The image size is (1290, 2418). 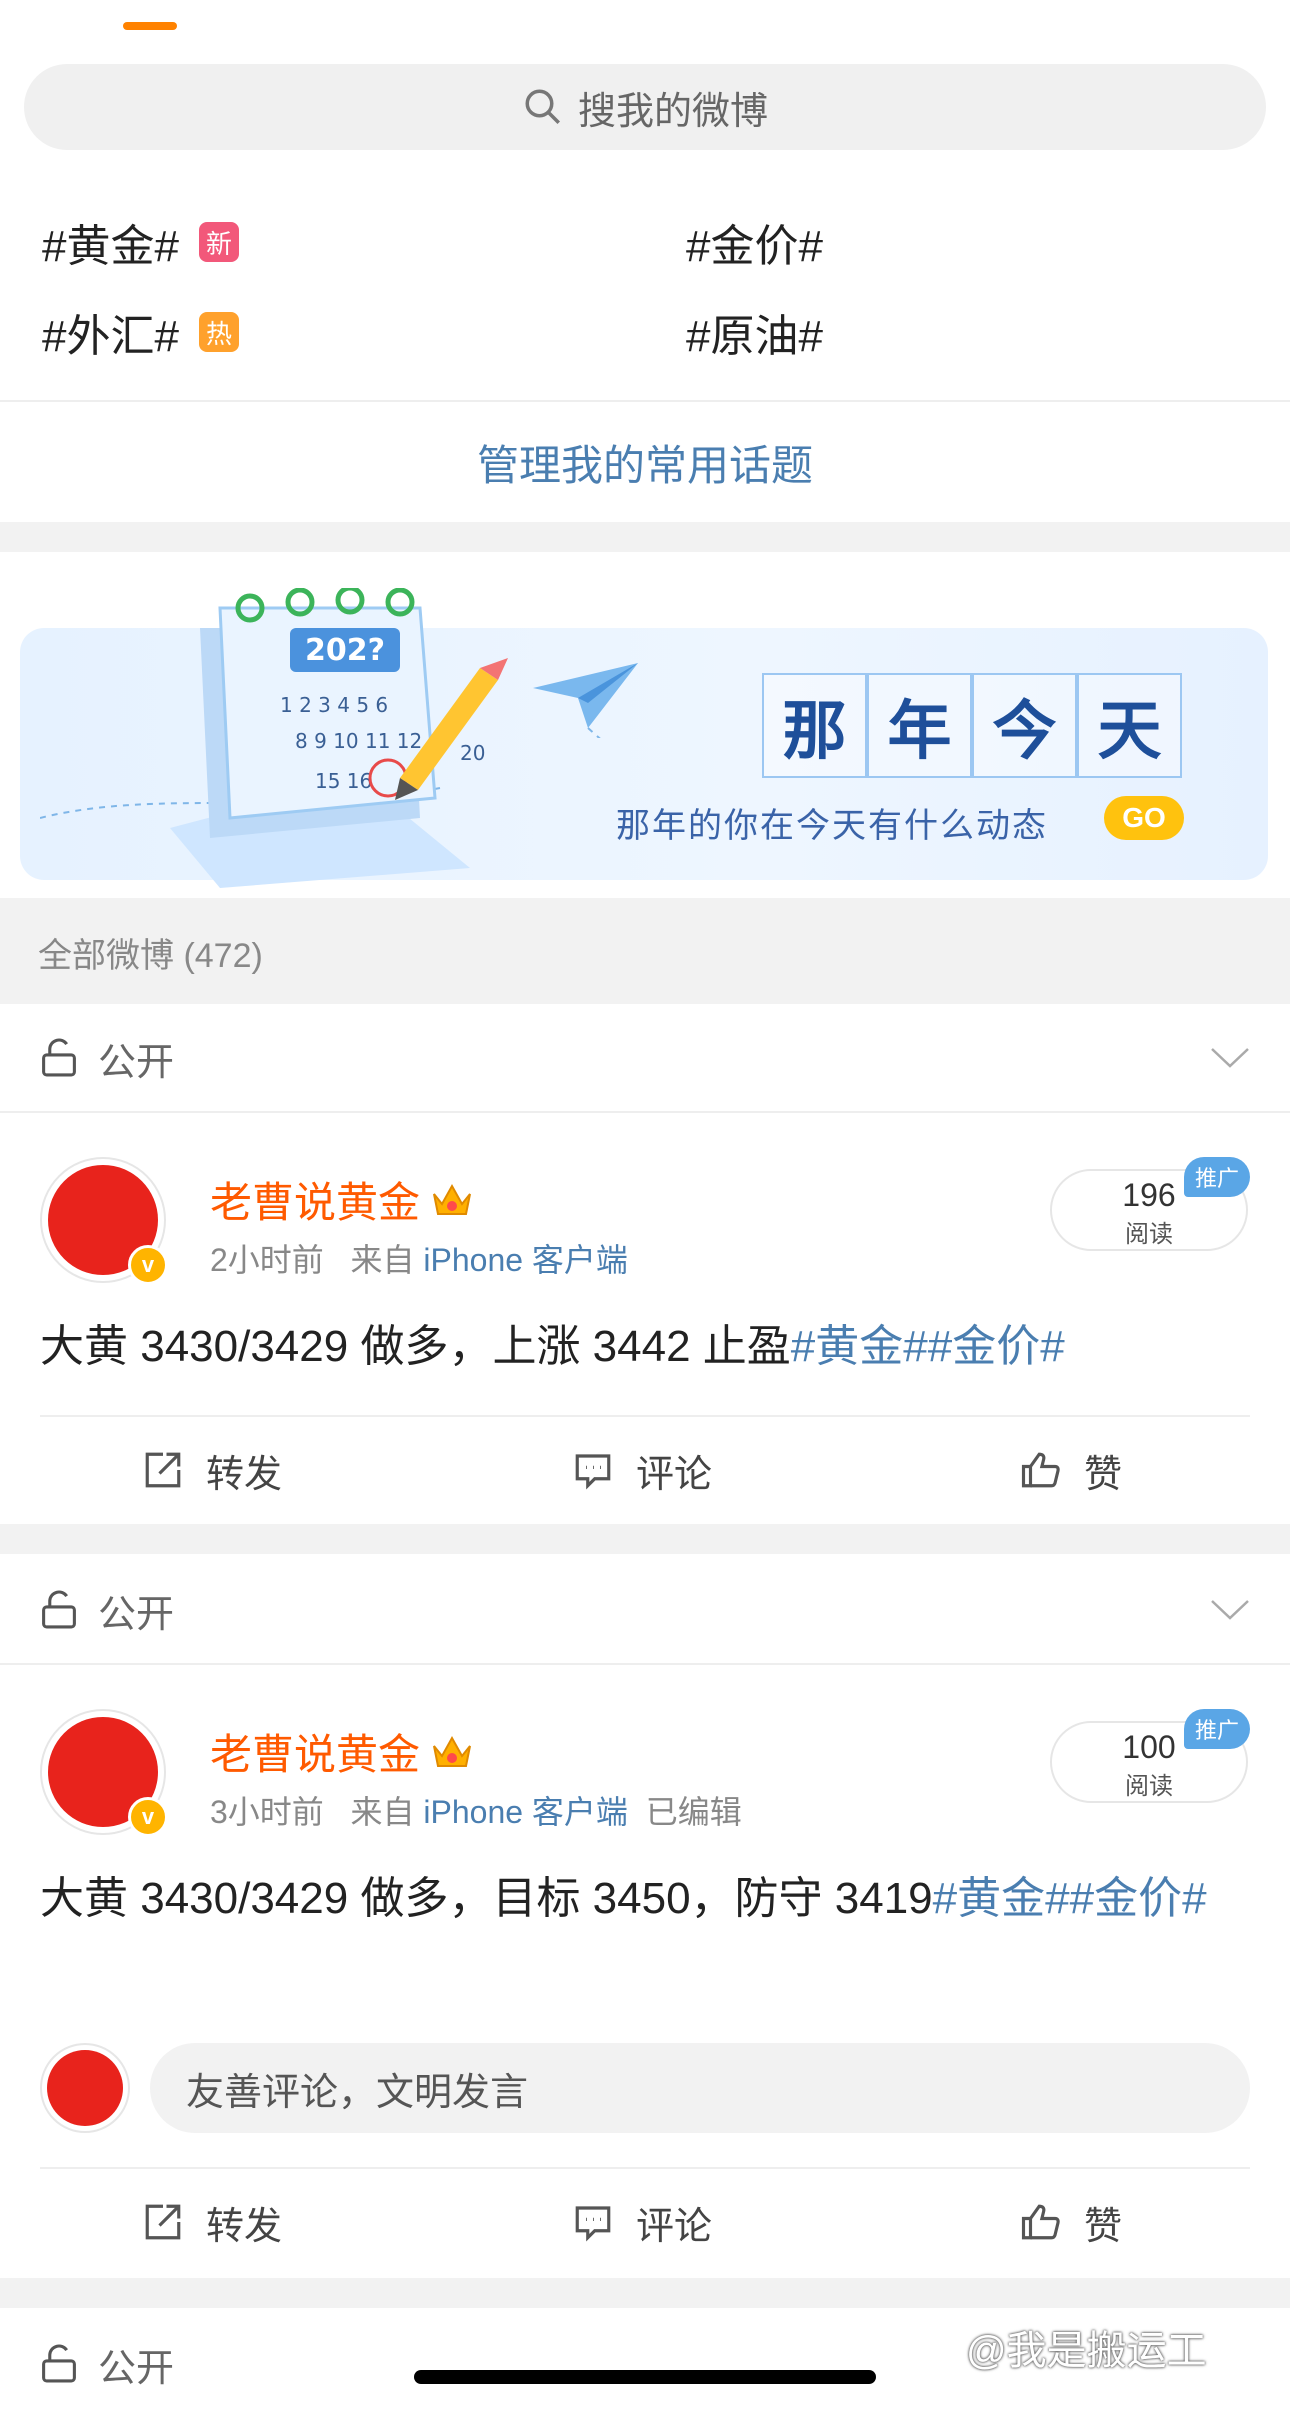 What do you see at coordinates (1144, 818) in the screenshot?
I see `go-button: GO` at bounding box center [1144, 818].